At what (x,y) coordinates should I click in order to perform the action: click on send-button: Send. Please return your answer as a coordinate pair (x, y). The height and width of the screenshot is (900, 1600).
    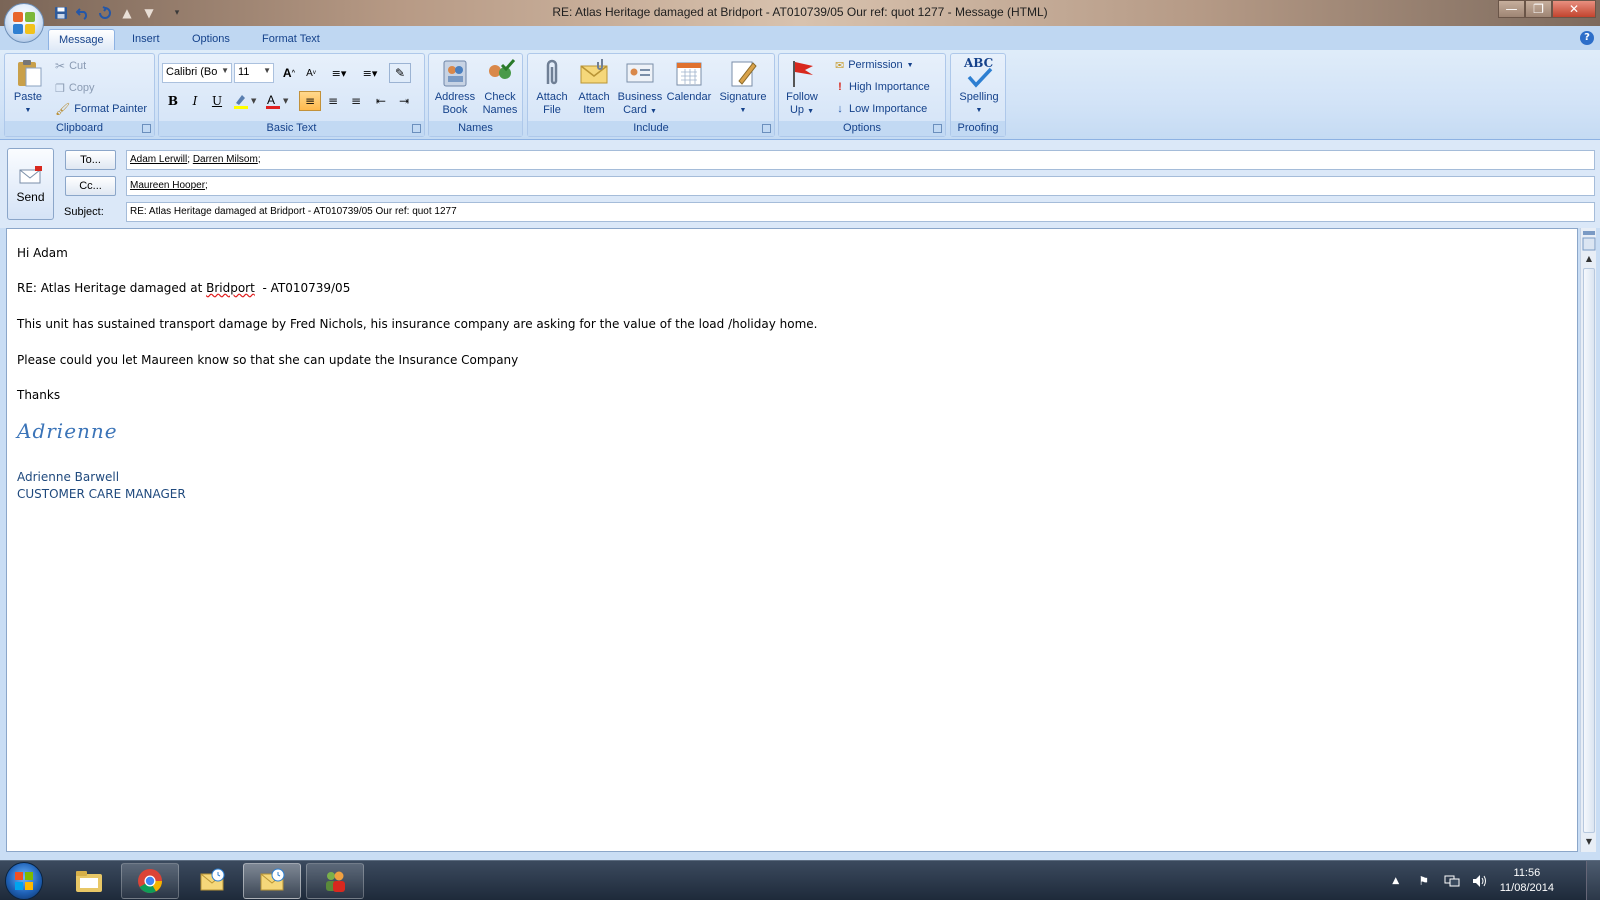
    Looking at the image, I should click on (30, 184).